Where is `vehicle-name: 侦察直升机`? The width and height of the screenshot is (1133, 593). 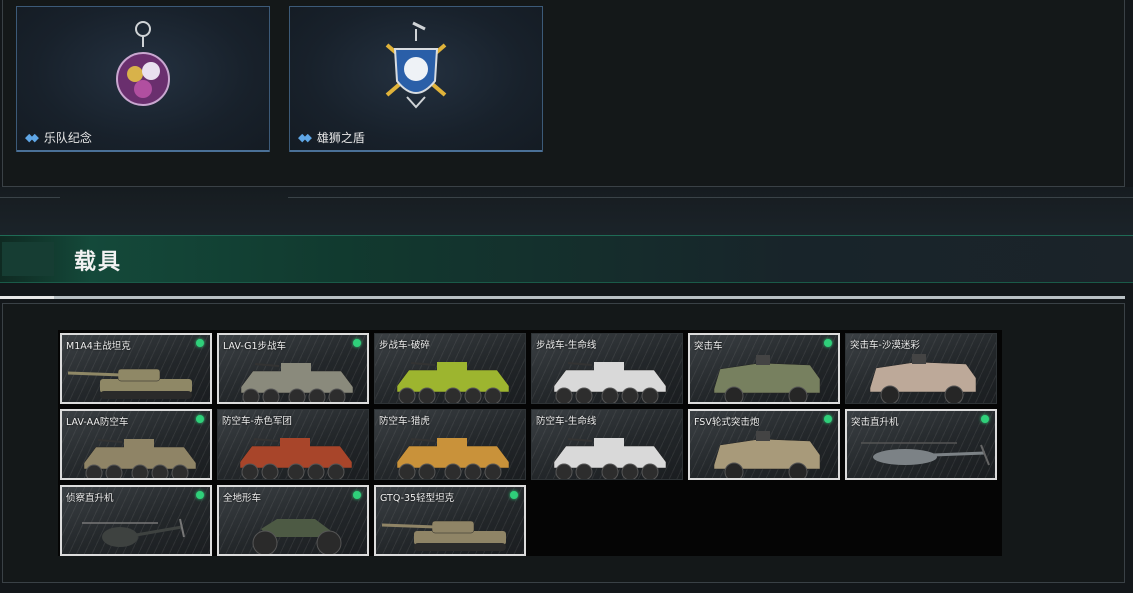
vehicle-name: 侦察直升机 is located at coordinates (90, 498).